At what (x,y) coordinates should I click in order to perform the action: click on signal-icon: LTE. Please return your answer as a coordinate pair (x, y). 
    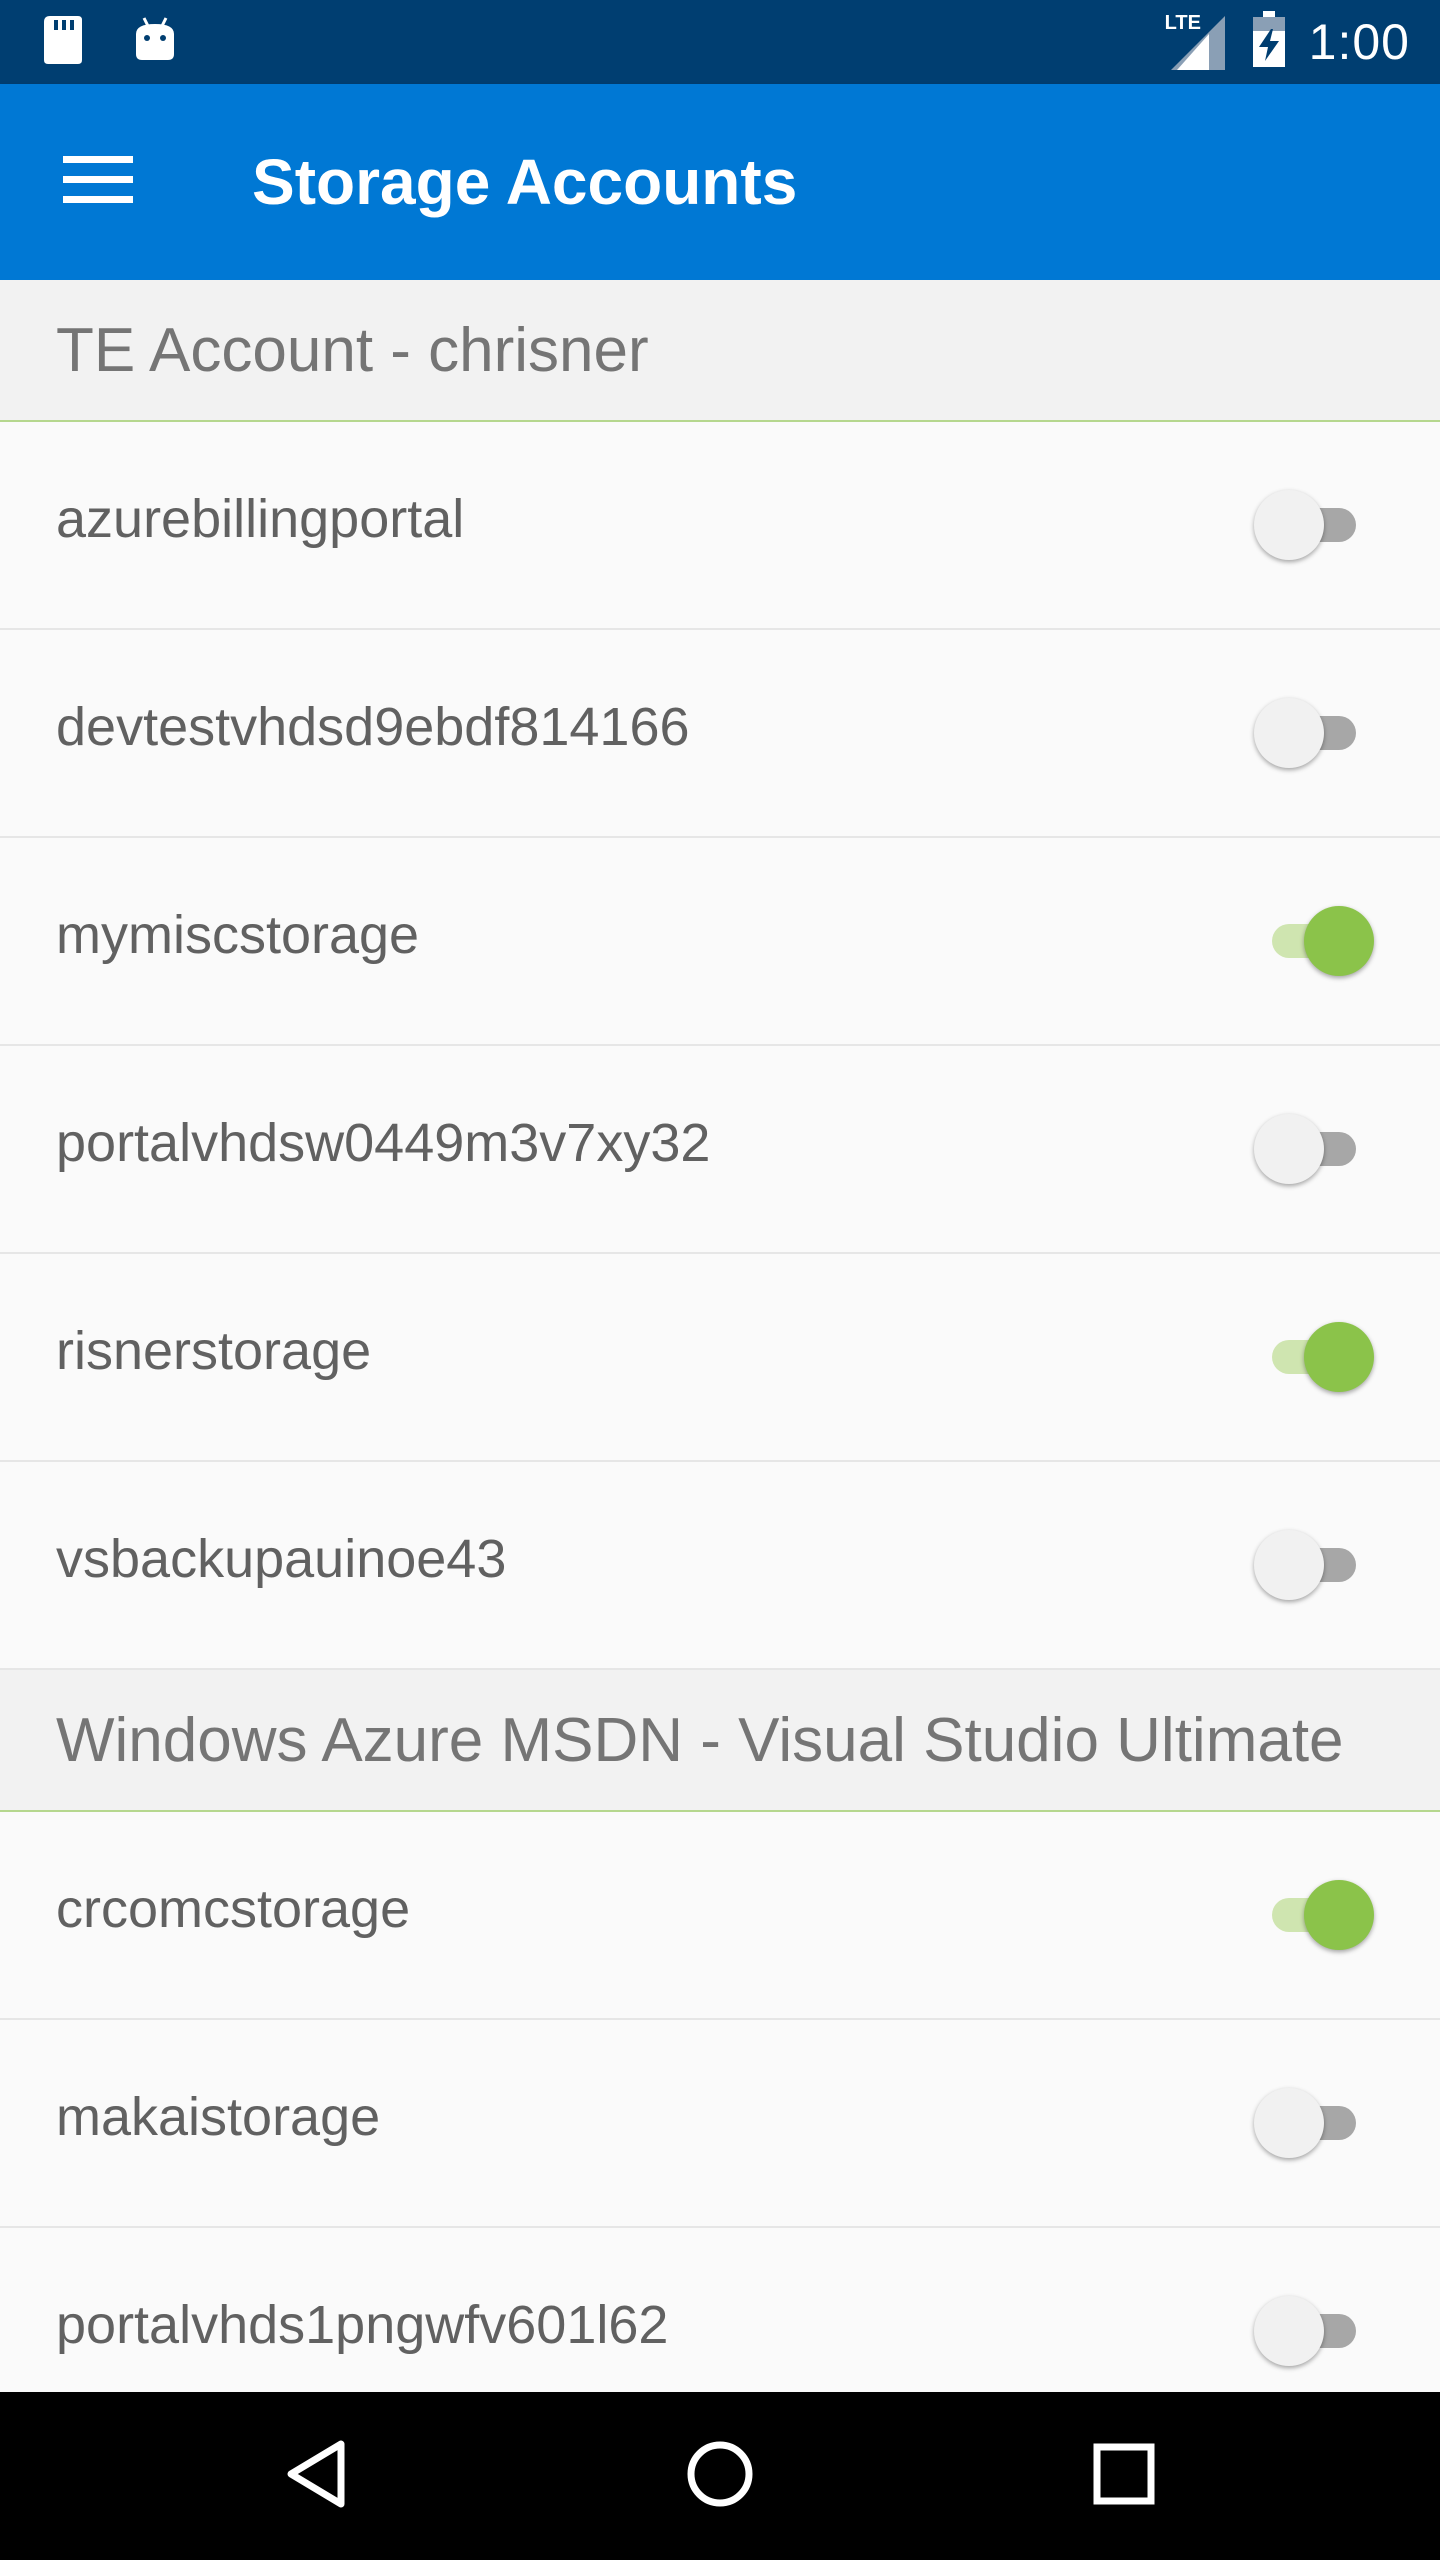
    Looking at the image, I should click on (1197, 42).